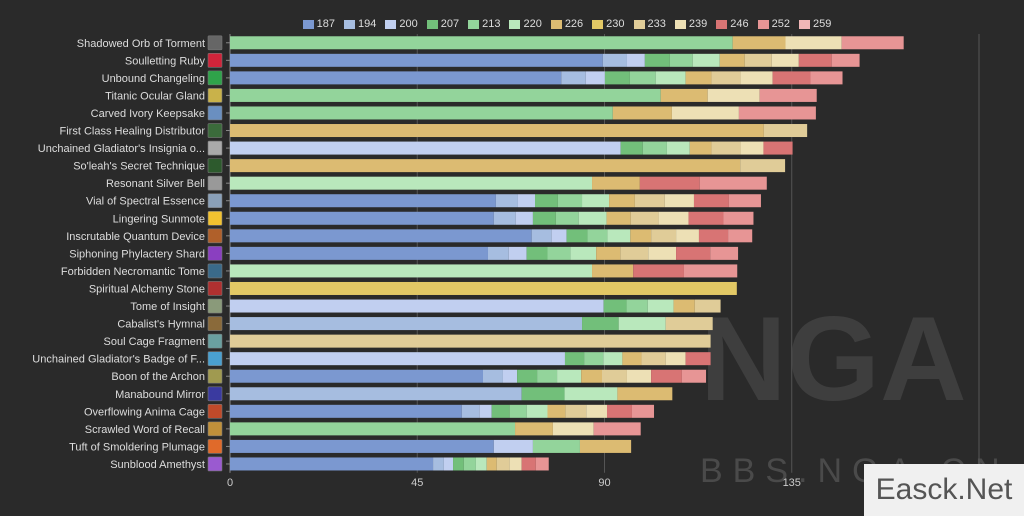  What do you see at coordinates (773, 24) in the screenshot?
I see `legend-item-252: 252` at bounding box center [773, 24].